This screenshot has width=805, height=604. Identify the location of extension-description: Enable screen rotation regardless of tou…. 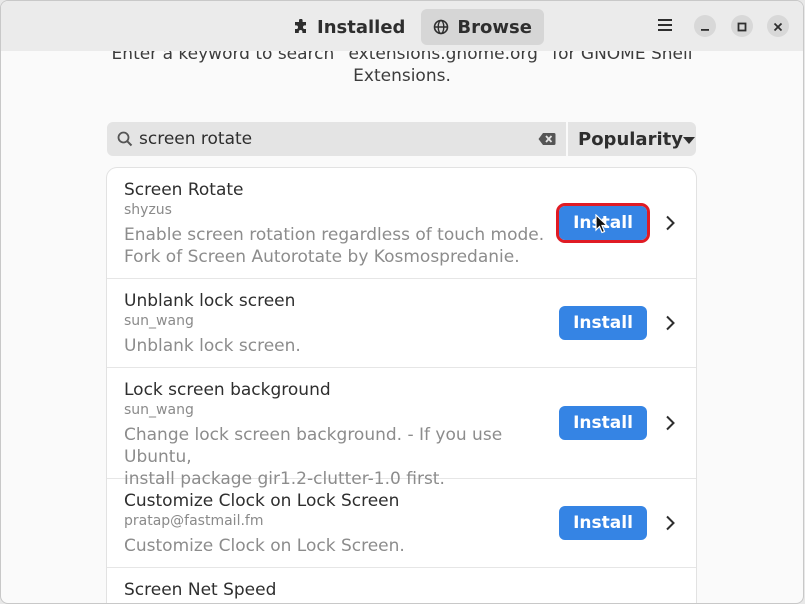
(336, 246).